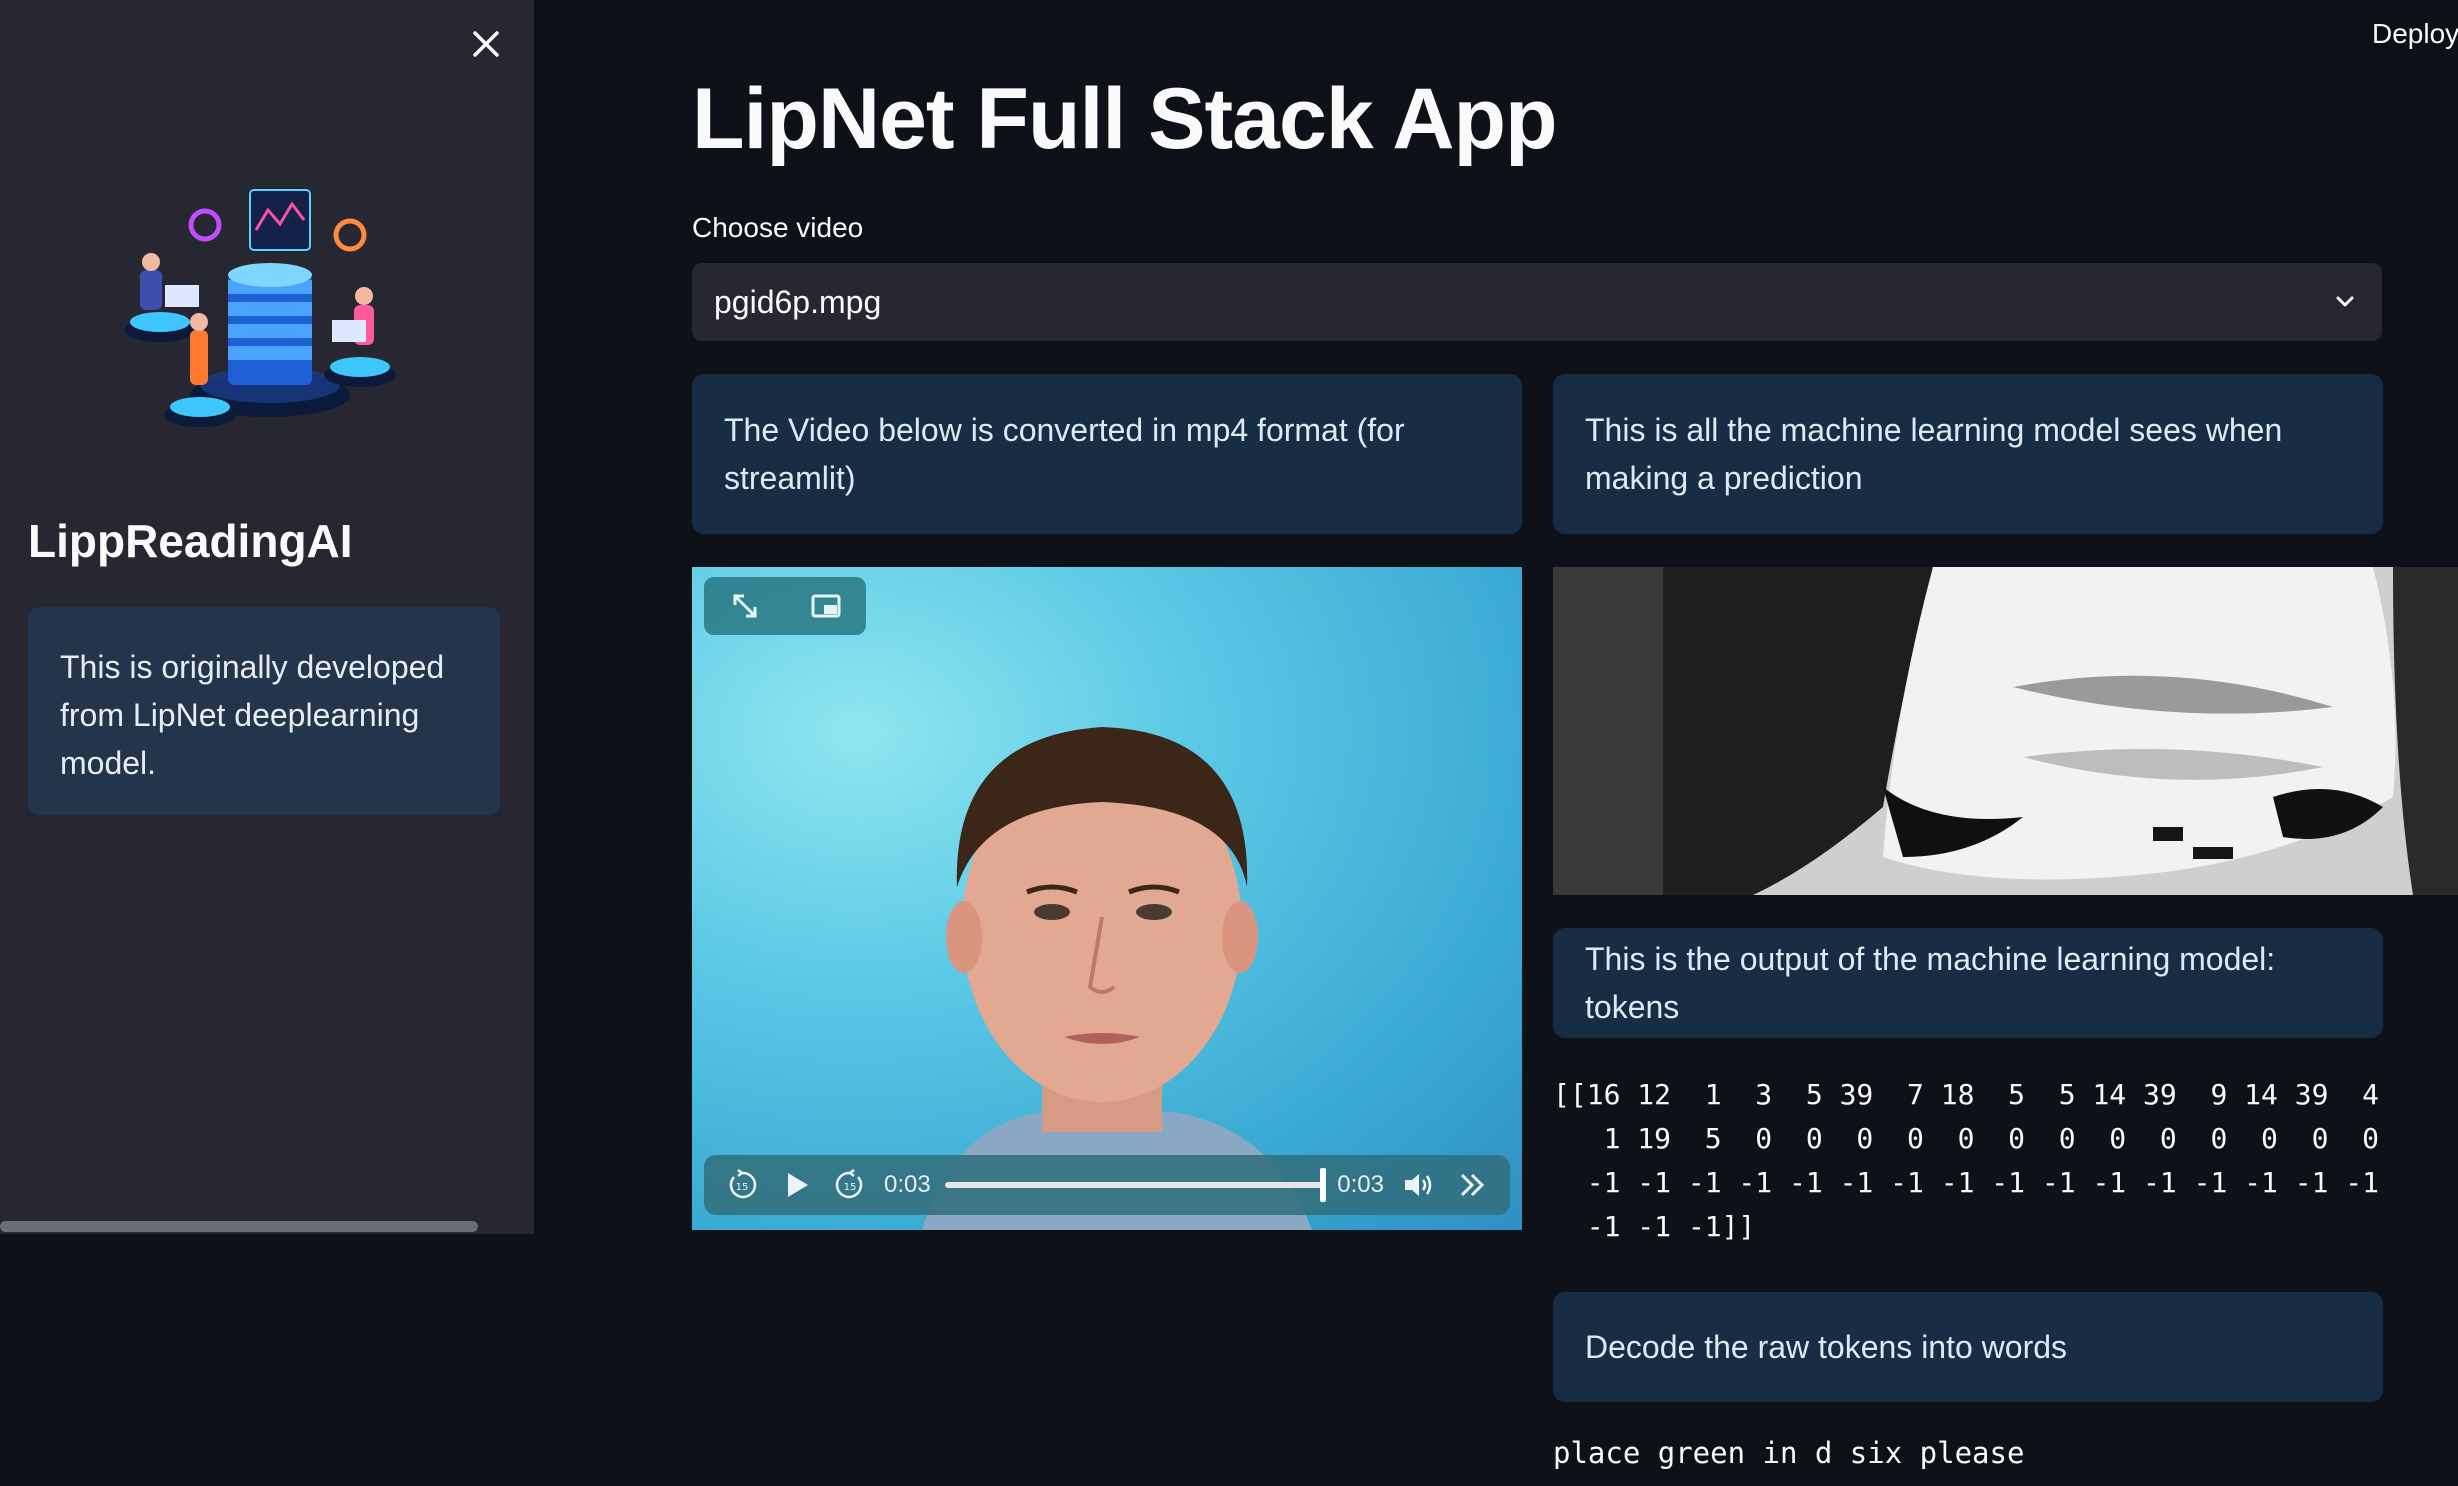 The width and height of the screenshot is (2458, 1486). I want to click on video-controls-bar: 15 15 0:03 0:03, so click(1107, 1185).